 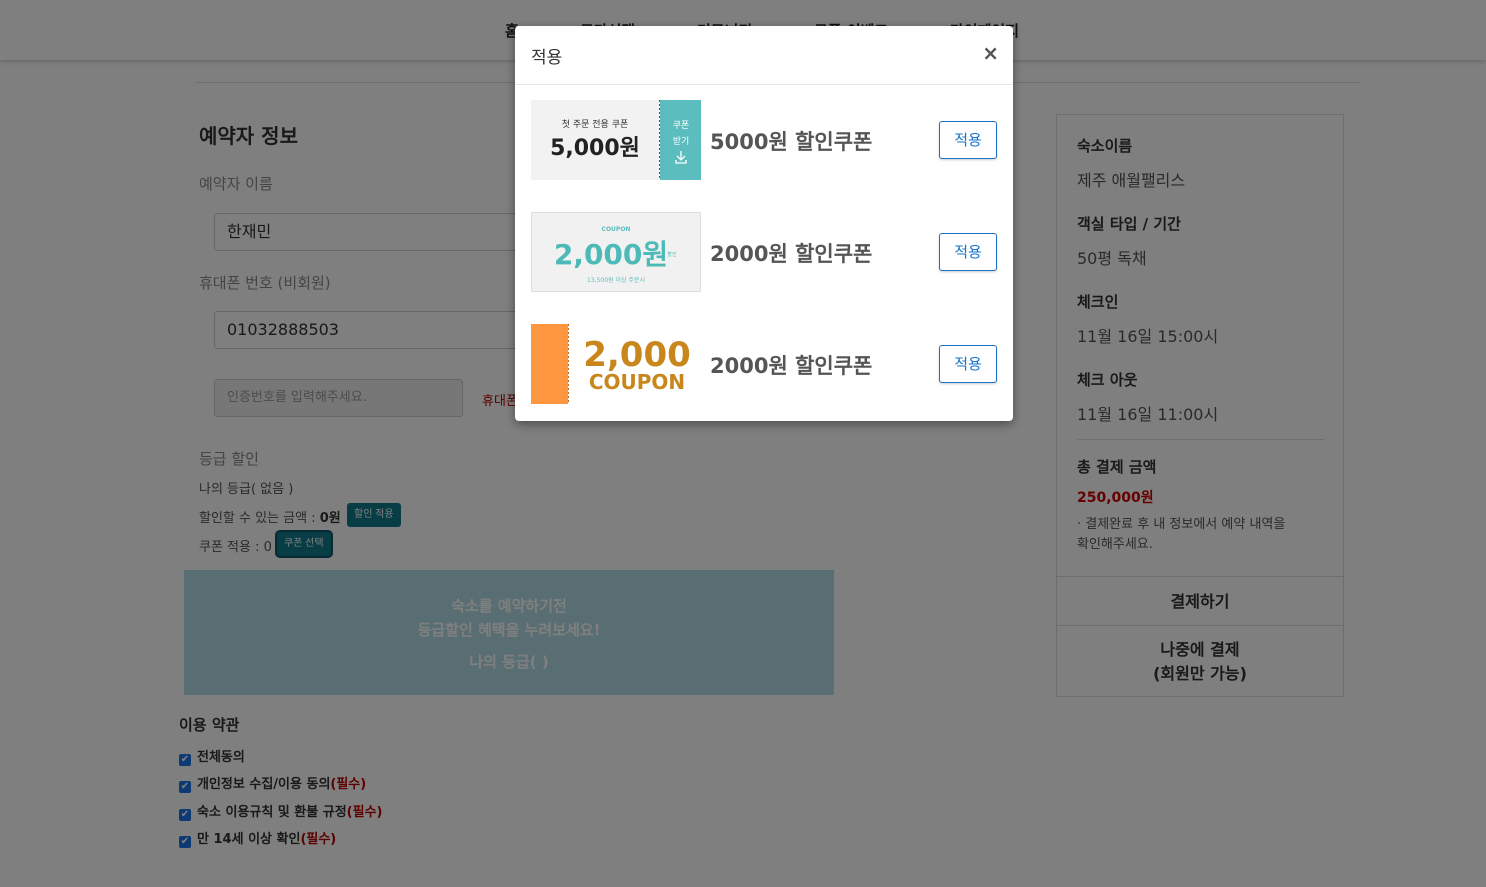 I want to click on coupon-2000-gold-graphic: 2,000 COUPON, so click(x=616, y=364).